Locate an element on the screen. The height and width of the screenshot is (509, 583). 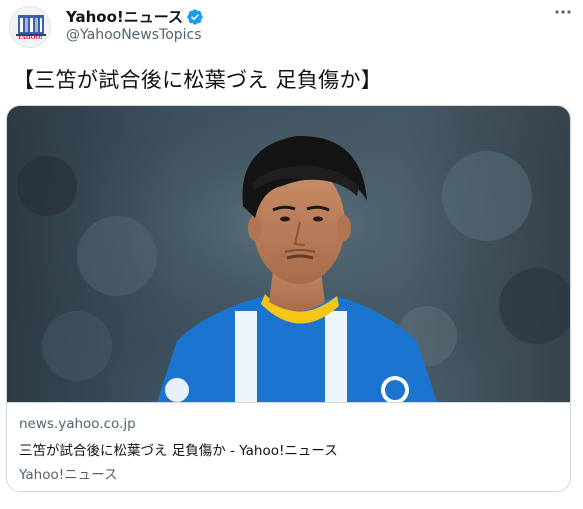
tweet-text: 【三笘が試合後に松葉づえ 足負傷か】 is located at coordinates (198, 80).